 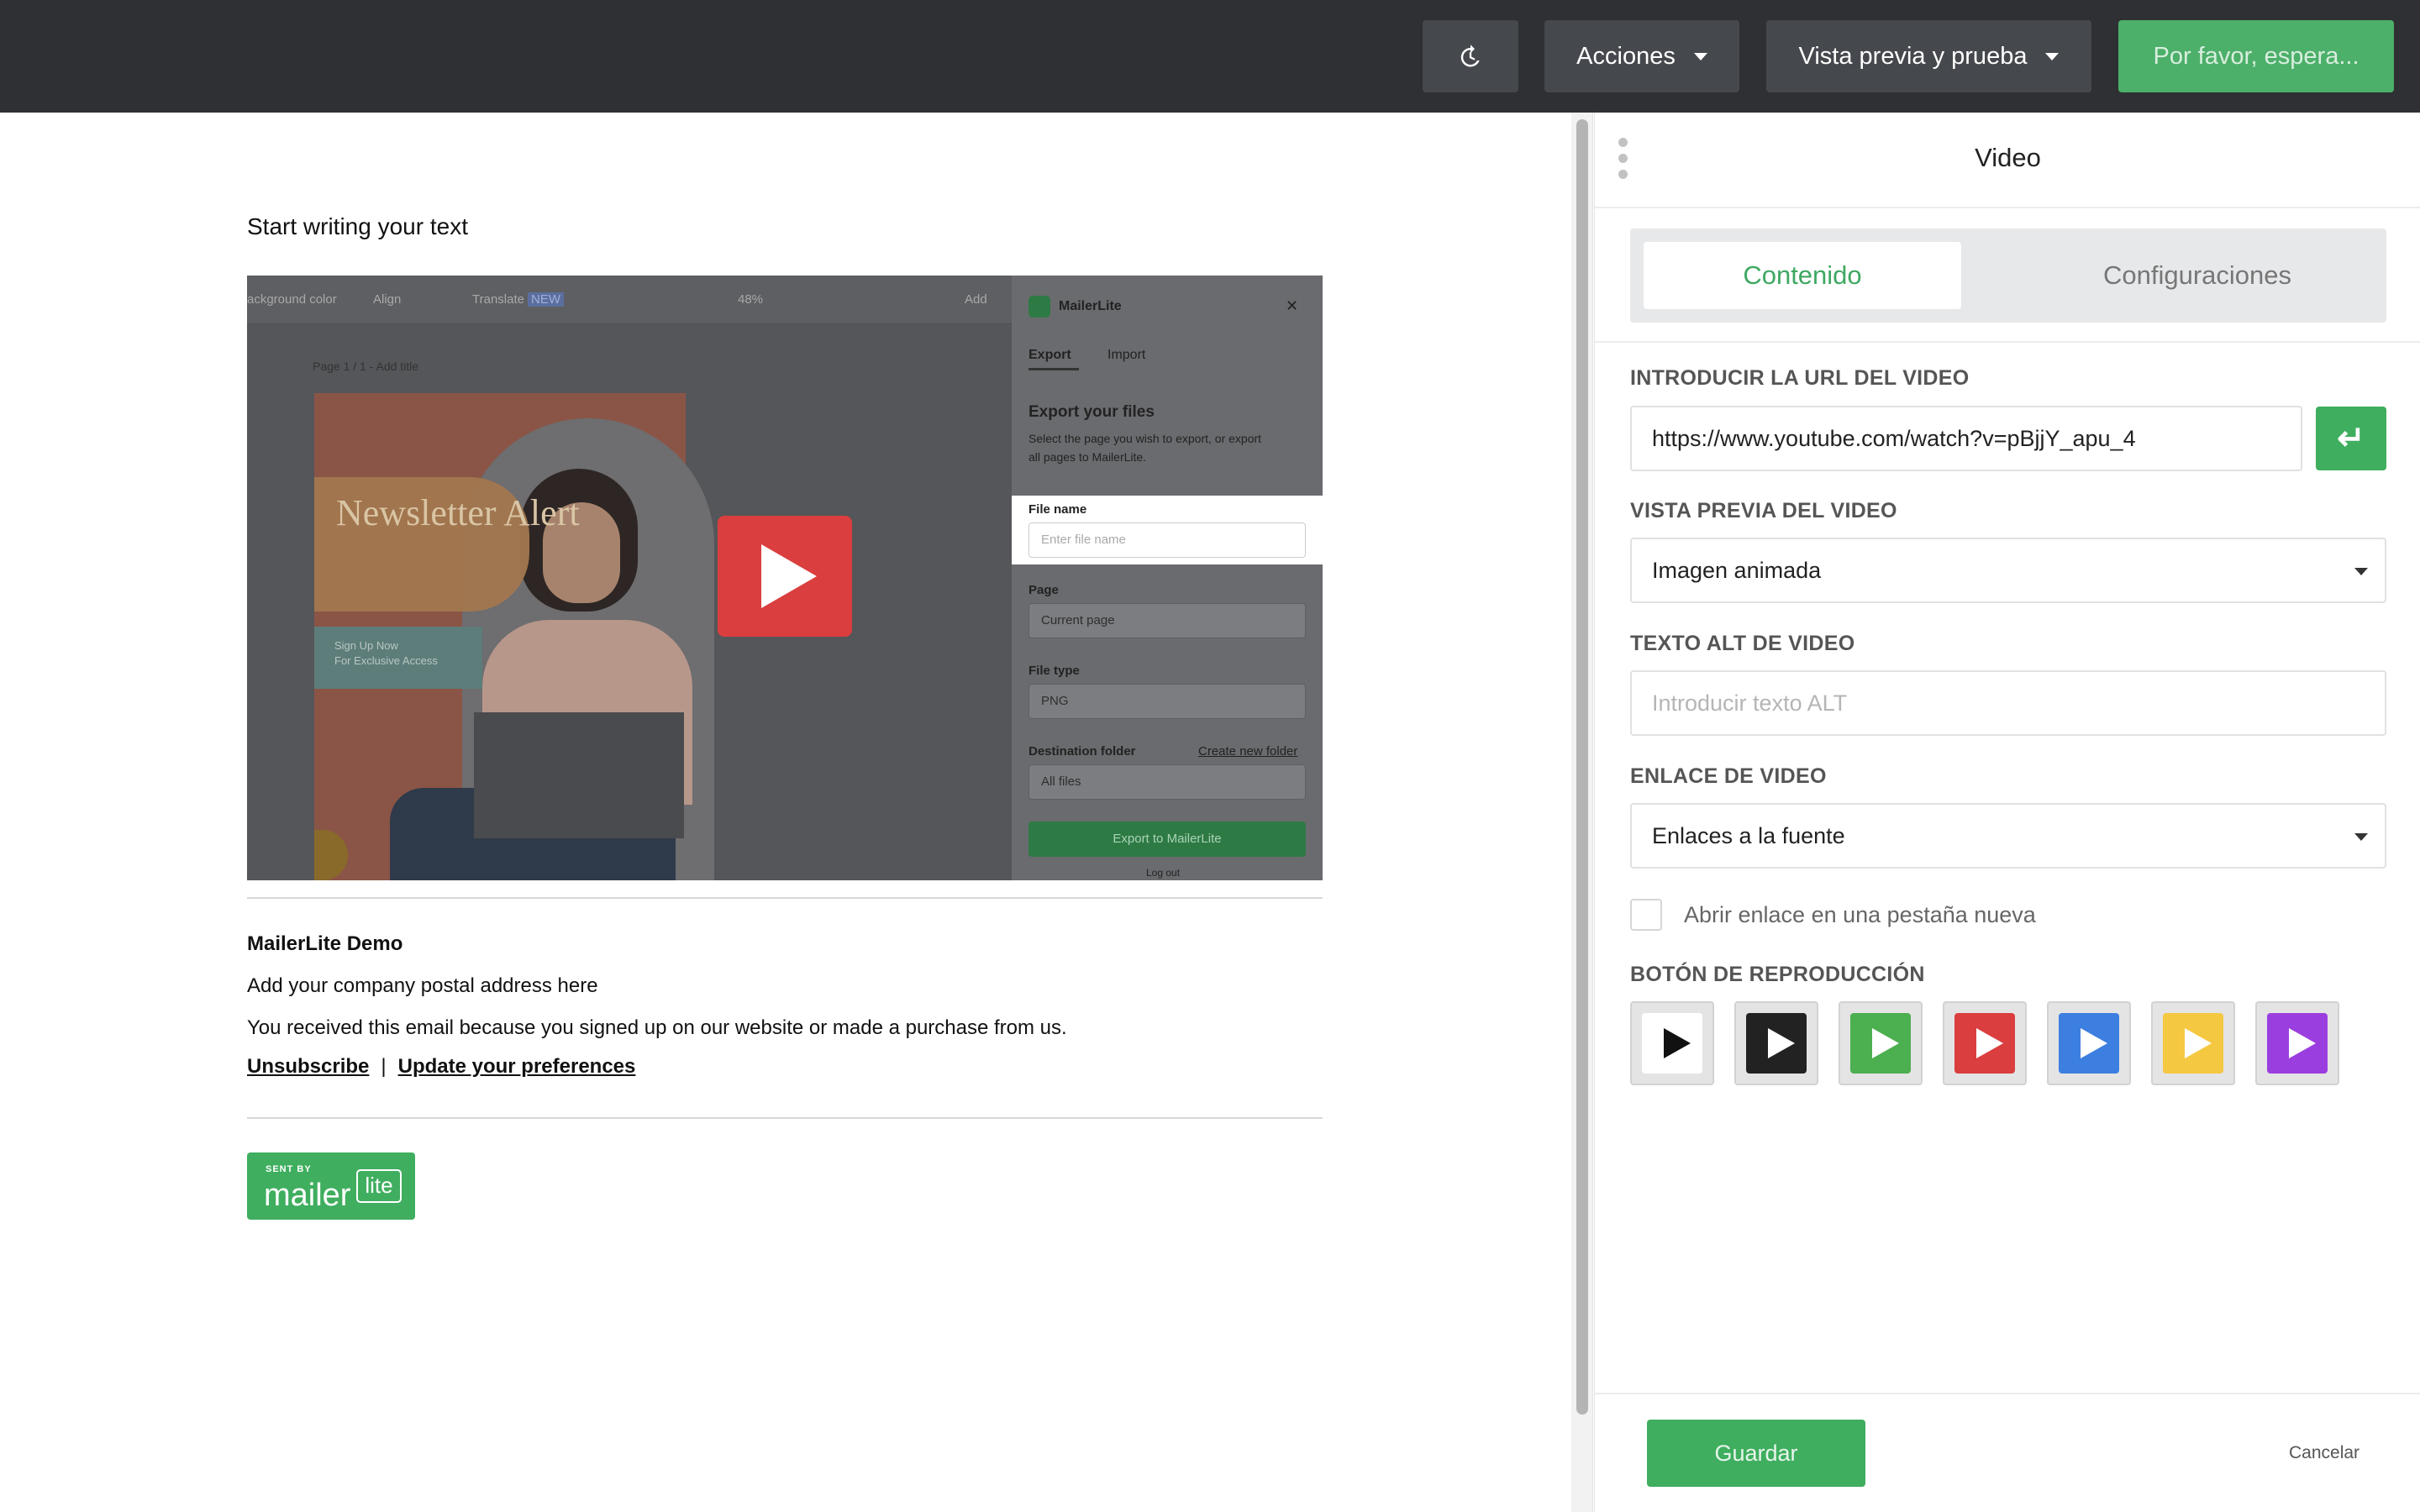 I want to click on sent-by-mailerlite-badge: SENT BY mailer lite, so click(x=331, y=1186).